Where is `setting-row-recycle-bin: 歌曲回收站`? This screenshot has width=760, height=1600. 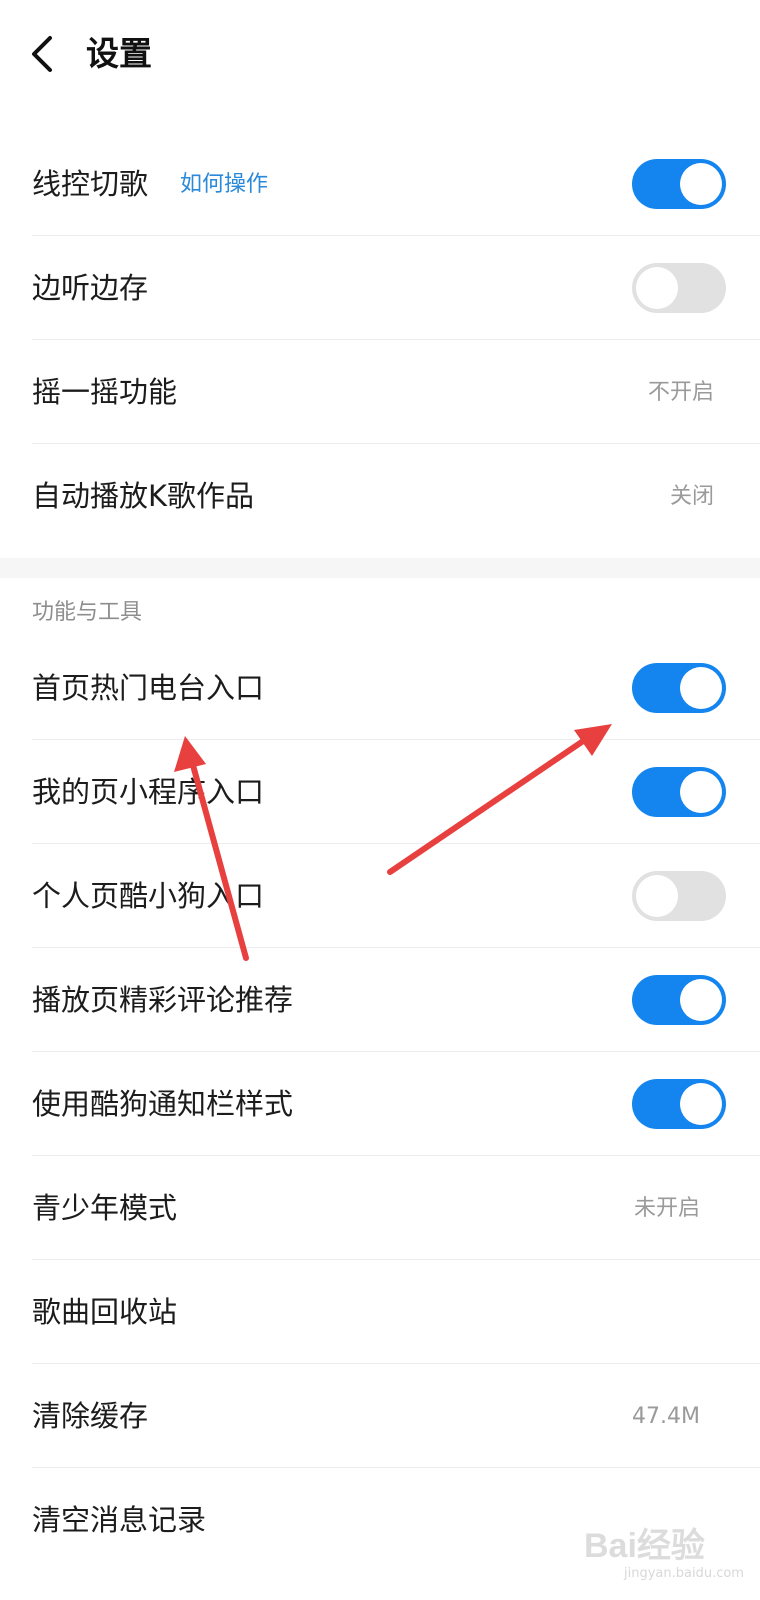 setting-row-recycle-bin: 歌曲回收站 is located at coordinates (380, 1312).